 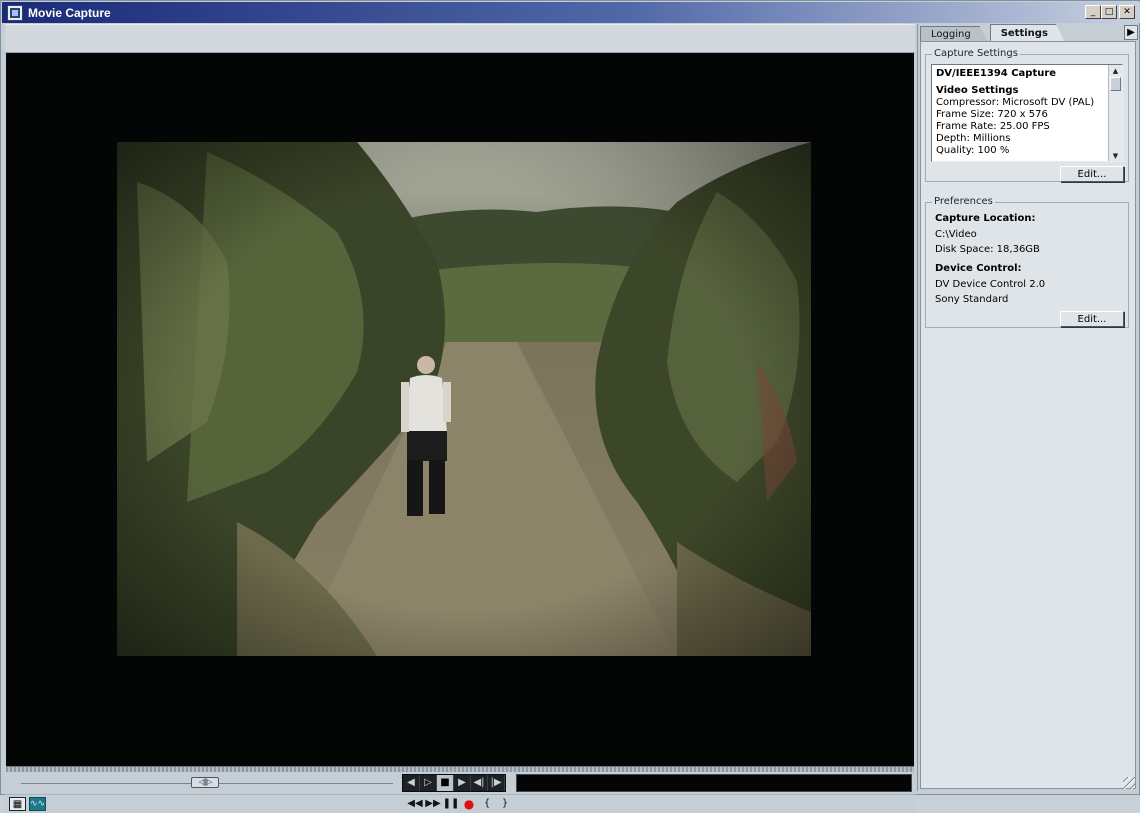 I want to click on quality-line: Quality: 100 %, so click(x=973, y=150).